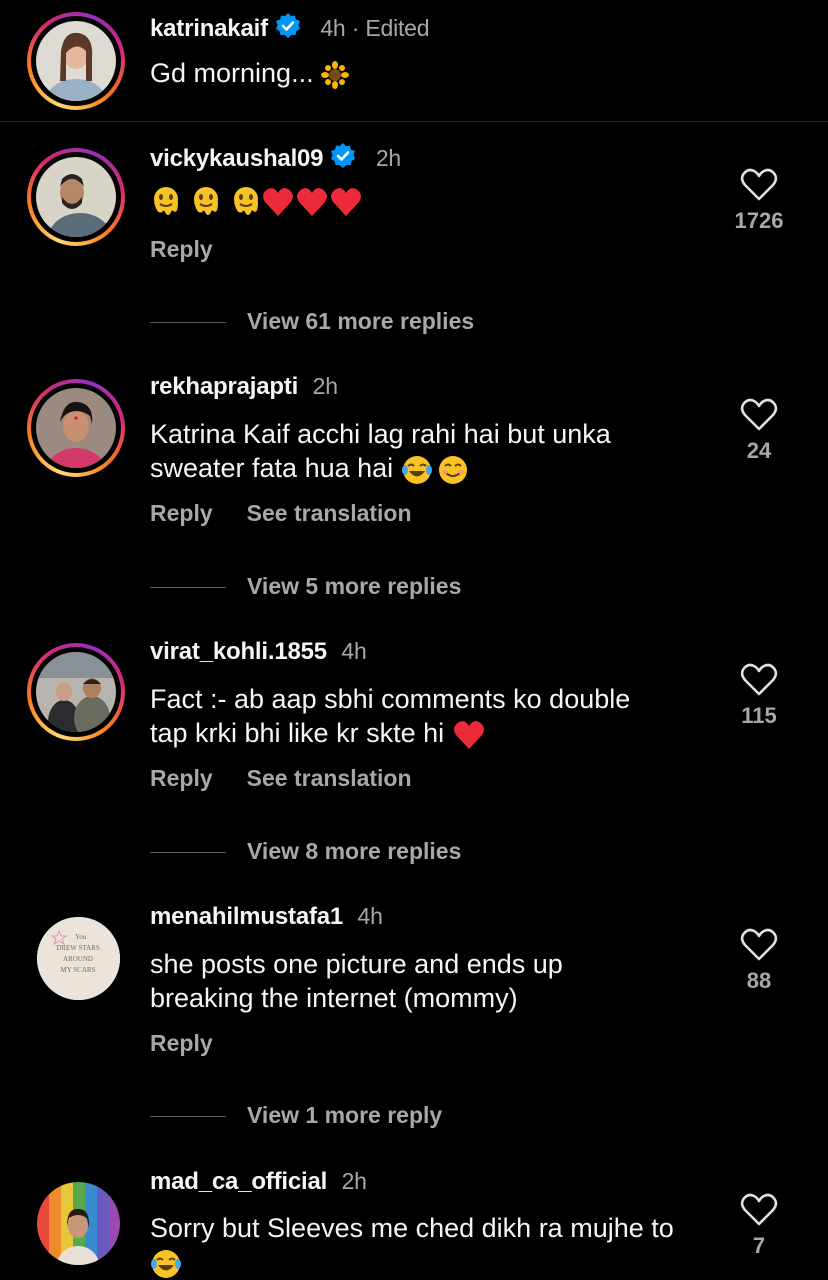 The height and width of the screenshot is (1280, 828). I want to click on view-replies-button: View 1 more reply, so click(296, 1117).